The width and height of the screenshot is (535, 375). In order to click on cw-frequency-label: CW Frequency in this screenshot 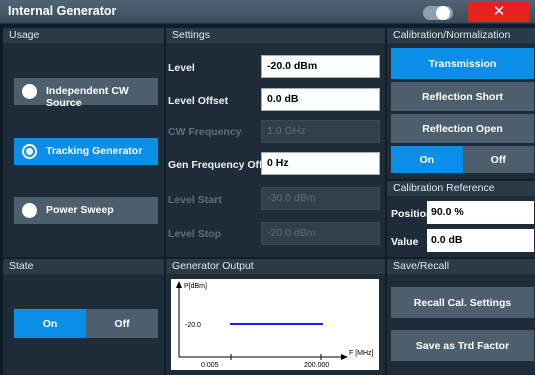, I will do `click(205, 132)`.